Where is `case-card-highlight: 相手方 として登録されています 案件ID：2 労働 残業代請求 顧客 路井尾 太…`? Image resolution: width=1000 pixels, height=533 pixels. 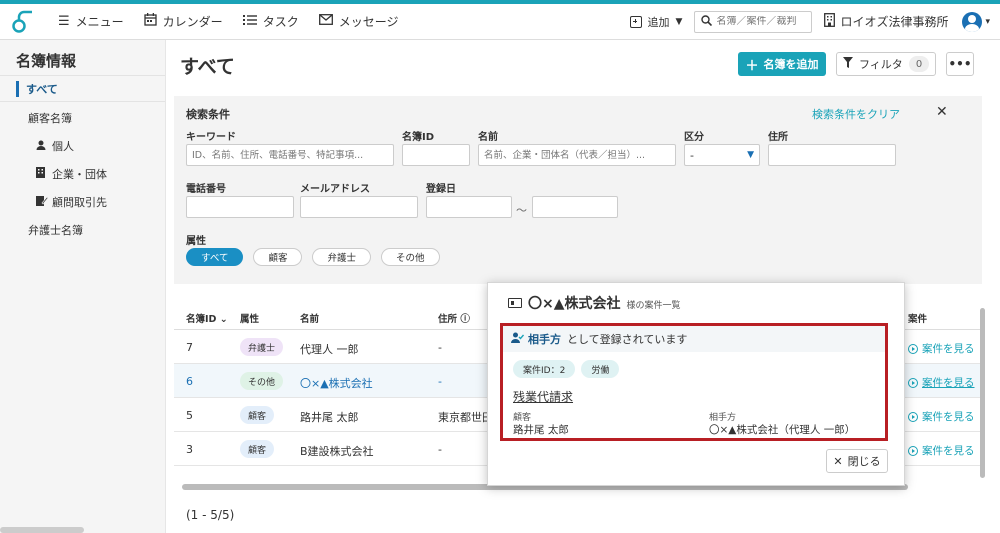
case-card-highlight: 相手方 として登録されています 案件ID：2 労働 残業代請求 顧客 路井尾 太… is located at coordinates (694, 382).